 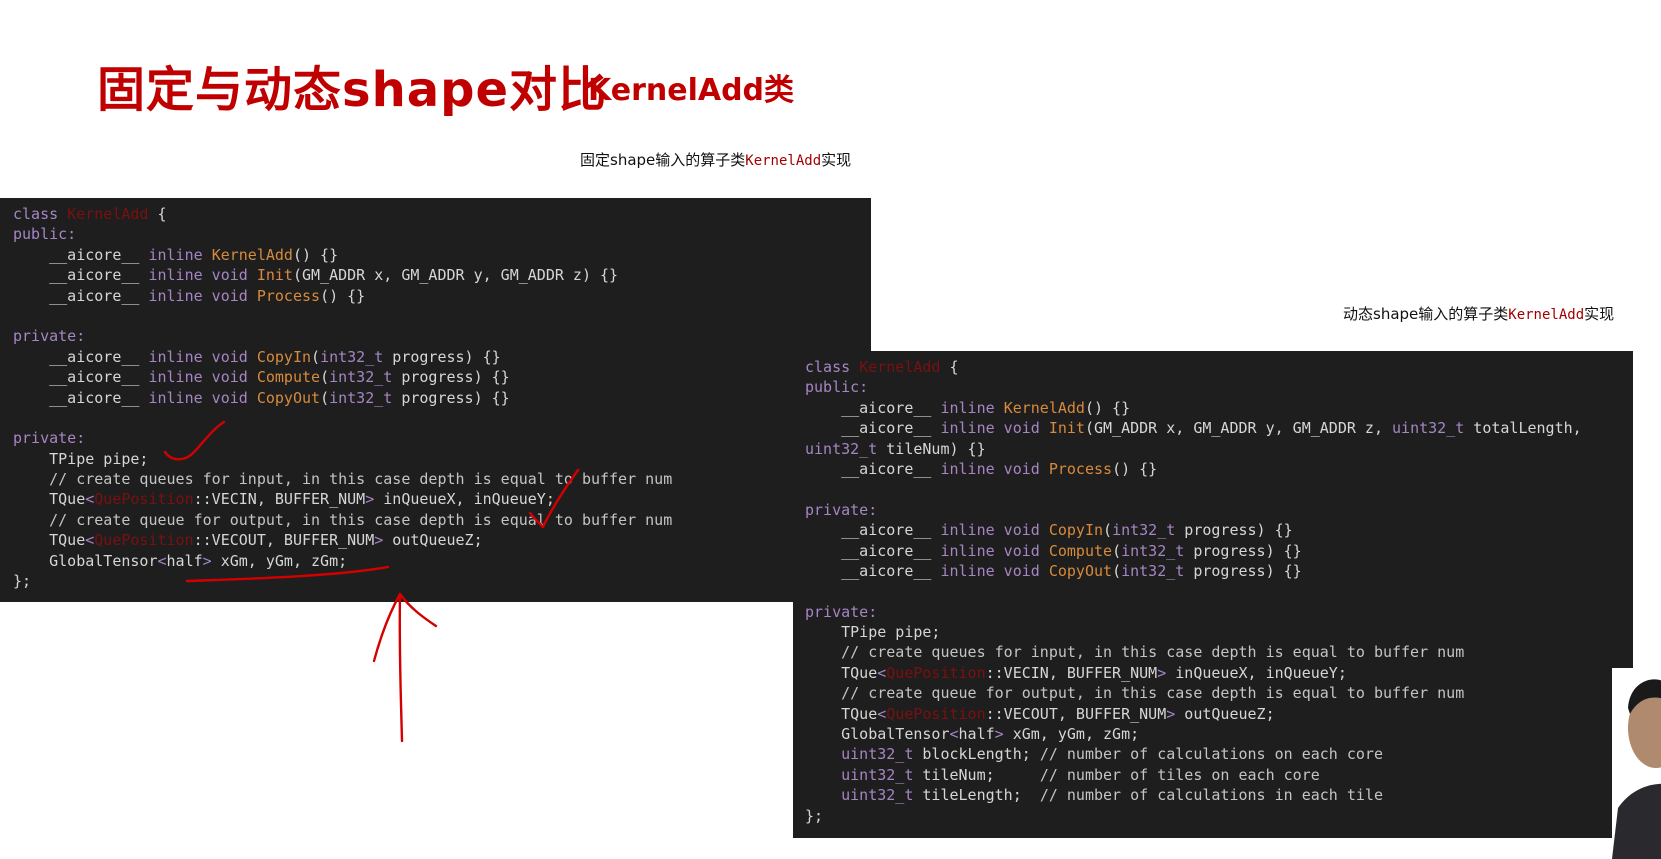 What do you see at coordinates (1219, 469) in the screenshot?
I see `code-line: __aicore__ inline void Process() {}` at bounding box center [1219, 469].